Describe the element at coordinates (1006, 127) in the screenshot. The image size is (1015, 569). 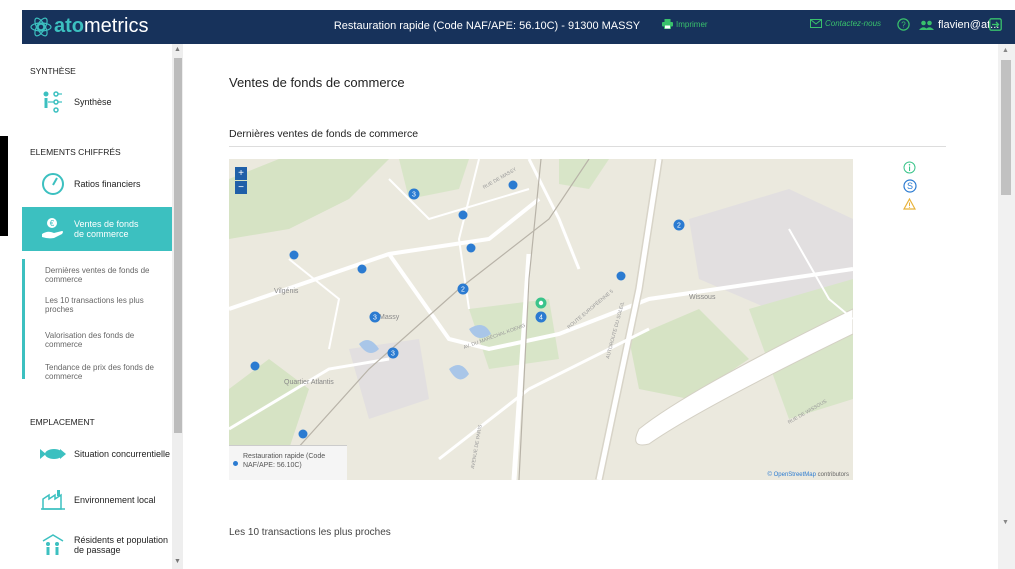
I see `main-scroll-thumb` at that location.